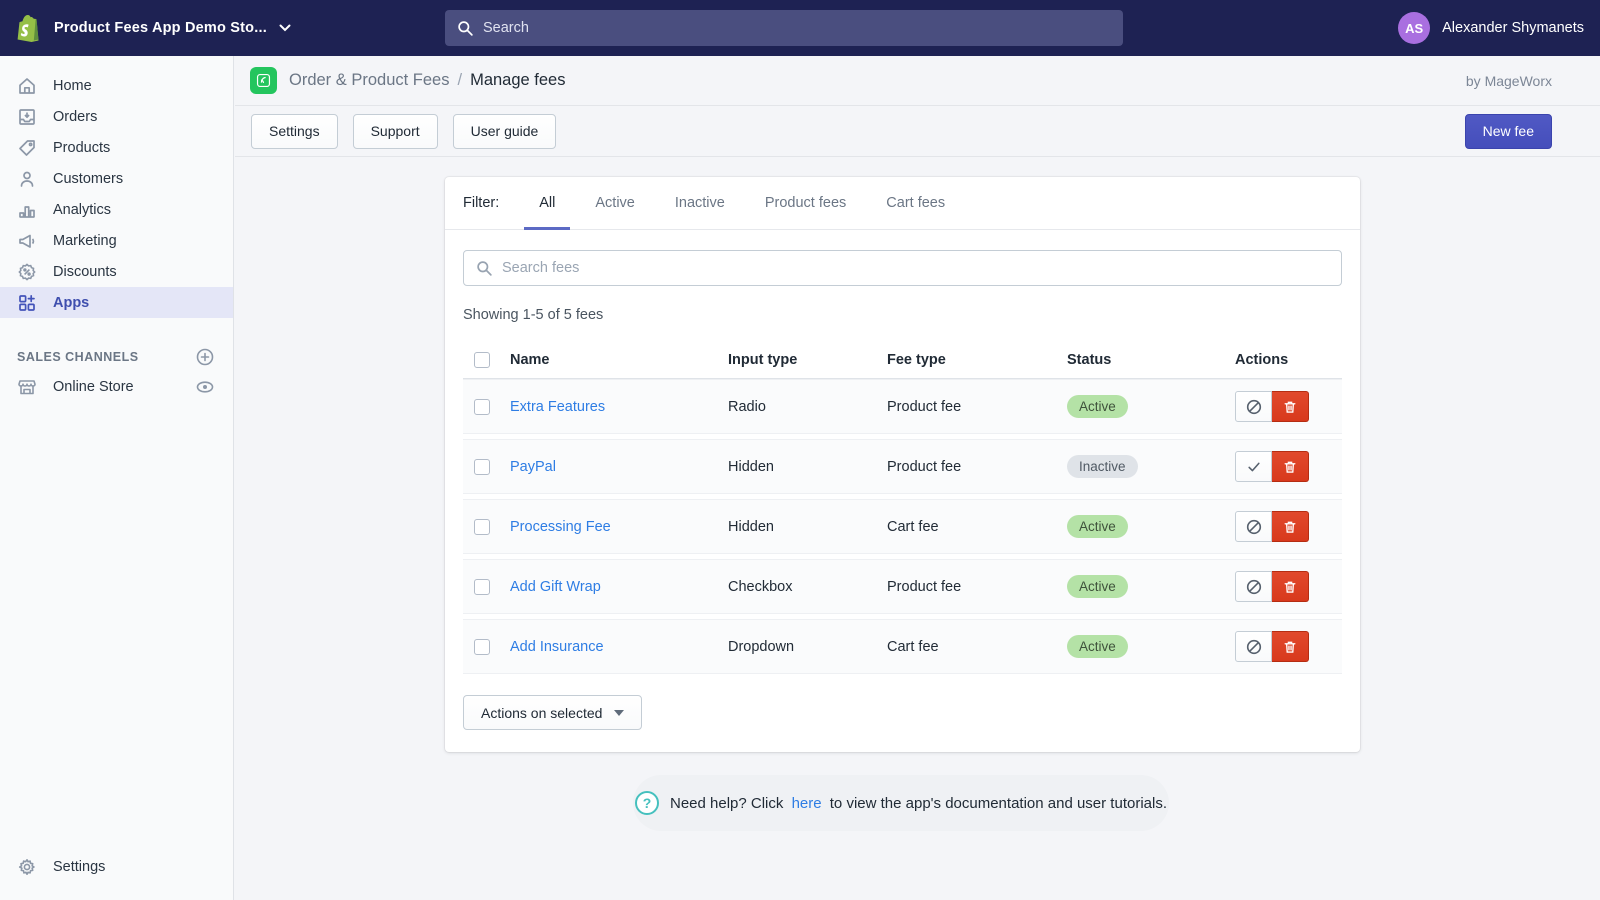 The height and width of the screenshot is (900, 1600). What do you see at coordinates (205, 387) in the screenshot?
I see `eye-icon` at bounding box center [205, 387].